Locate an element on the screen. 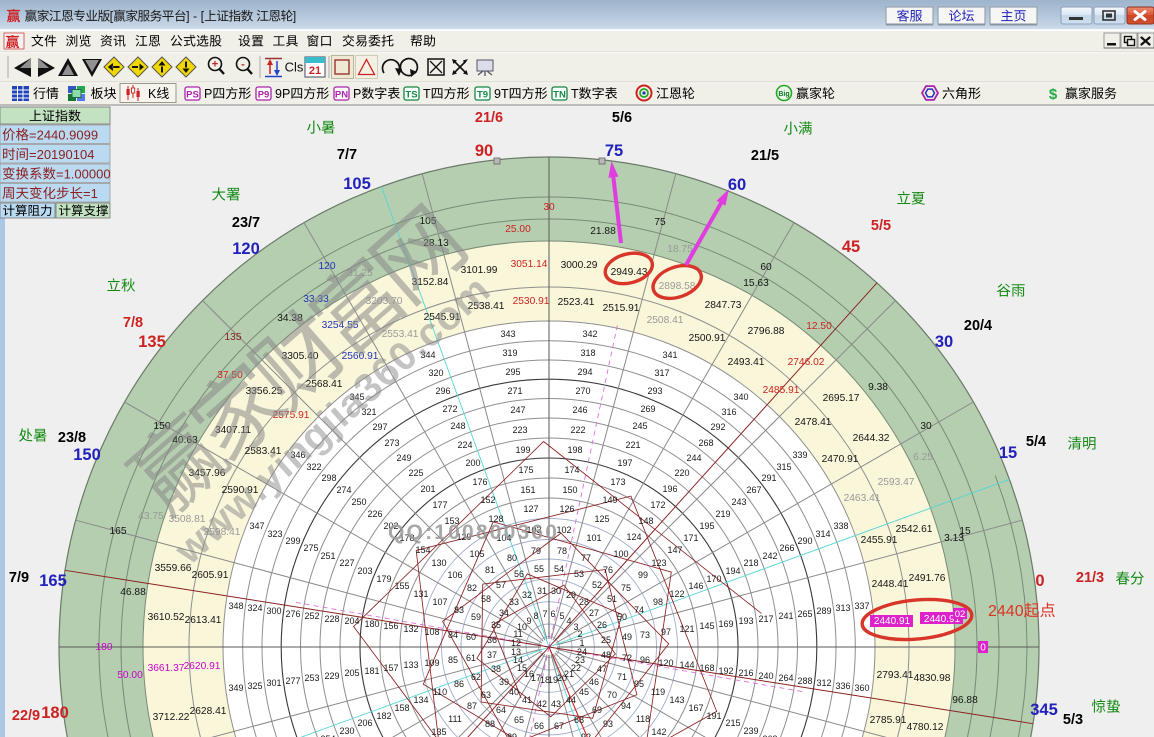  svg-text: 2463.41 is located at coordinates (862, 498).